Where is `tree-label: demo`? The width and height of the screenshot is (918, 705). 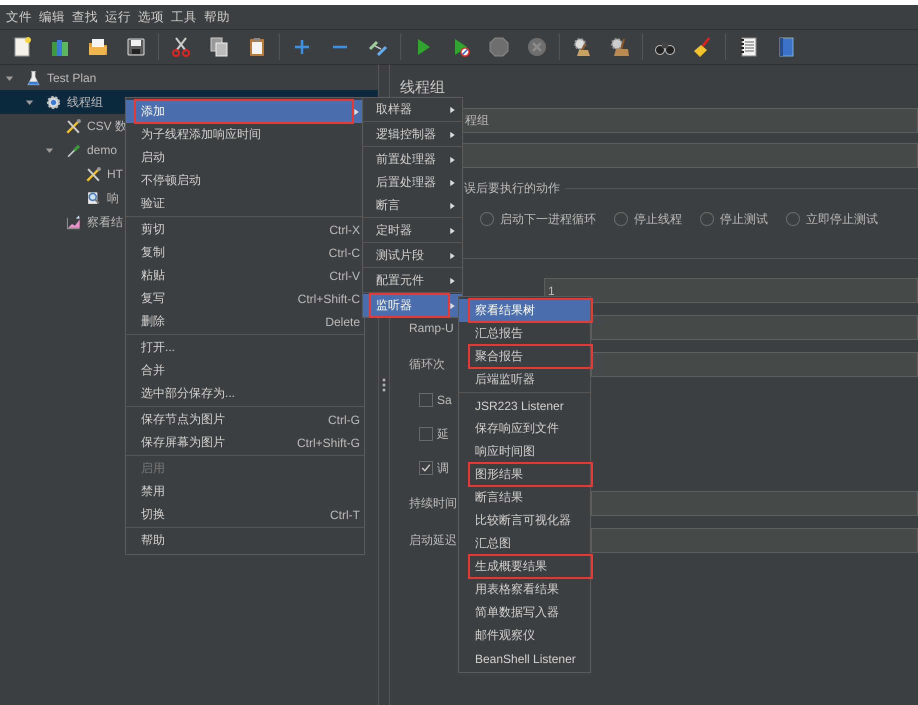 tree-label: demo is located at coordinates (102, 150).